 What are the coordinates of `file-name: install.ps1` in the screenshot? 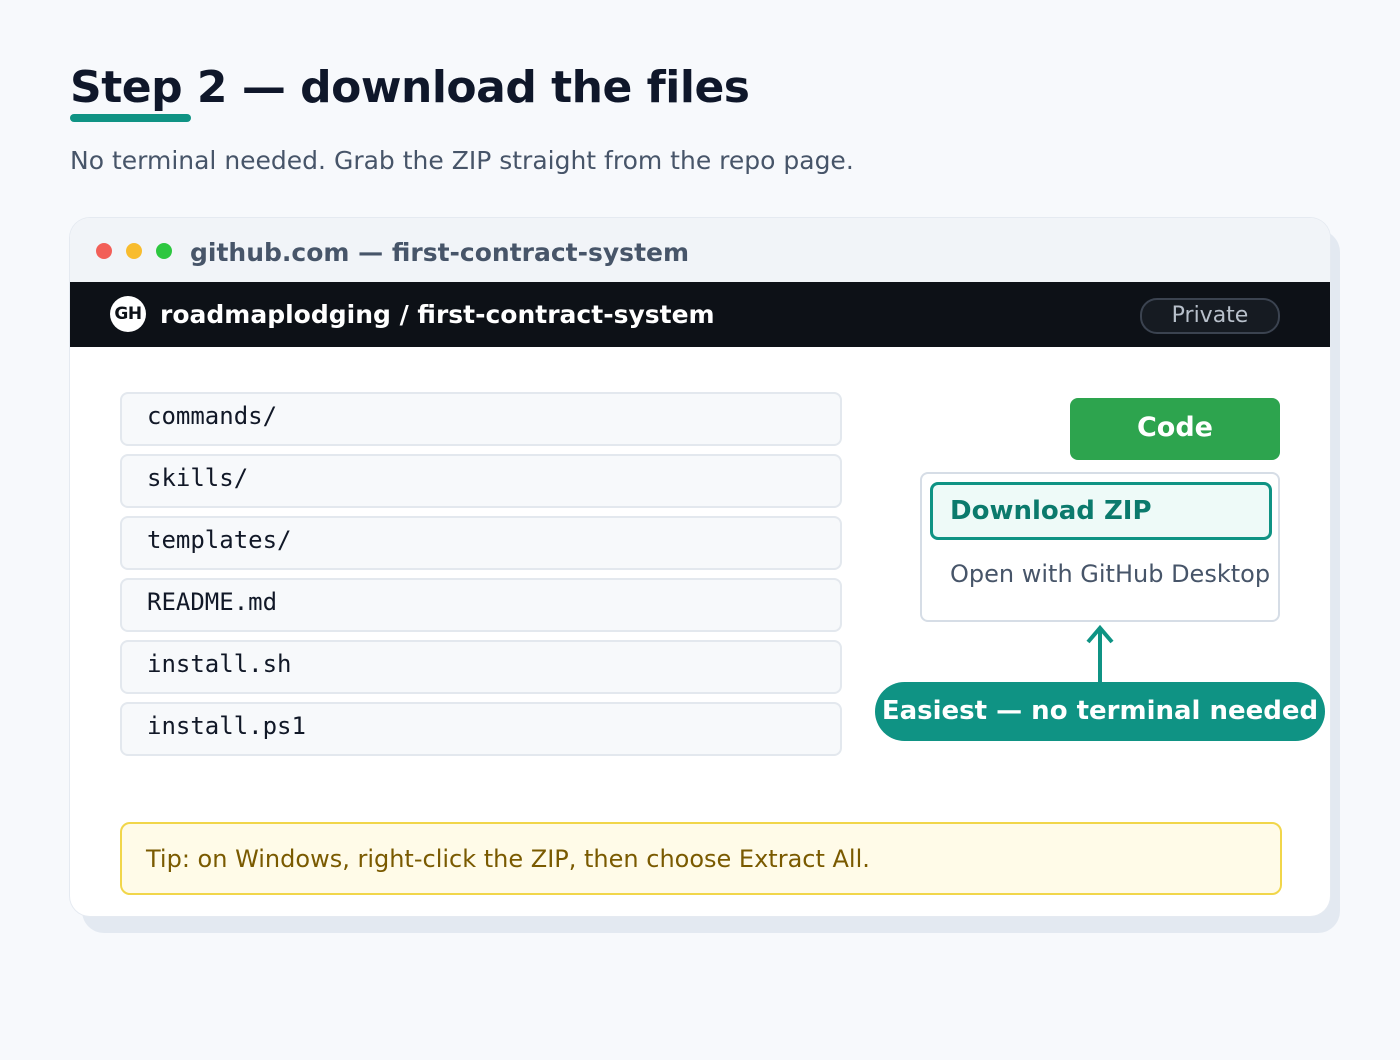 It's located at (226, 726).